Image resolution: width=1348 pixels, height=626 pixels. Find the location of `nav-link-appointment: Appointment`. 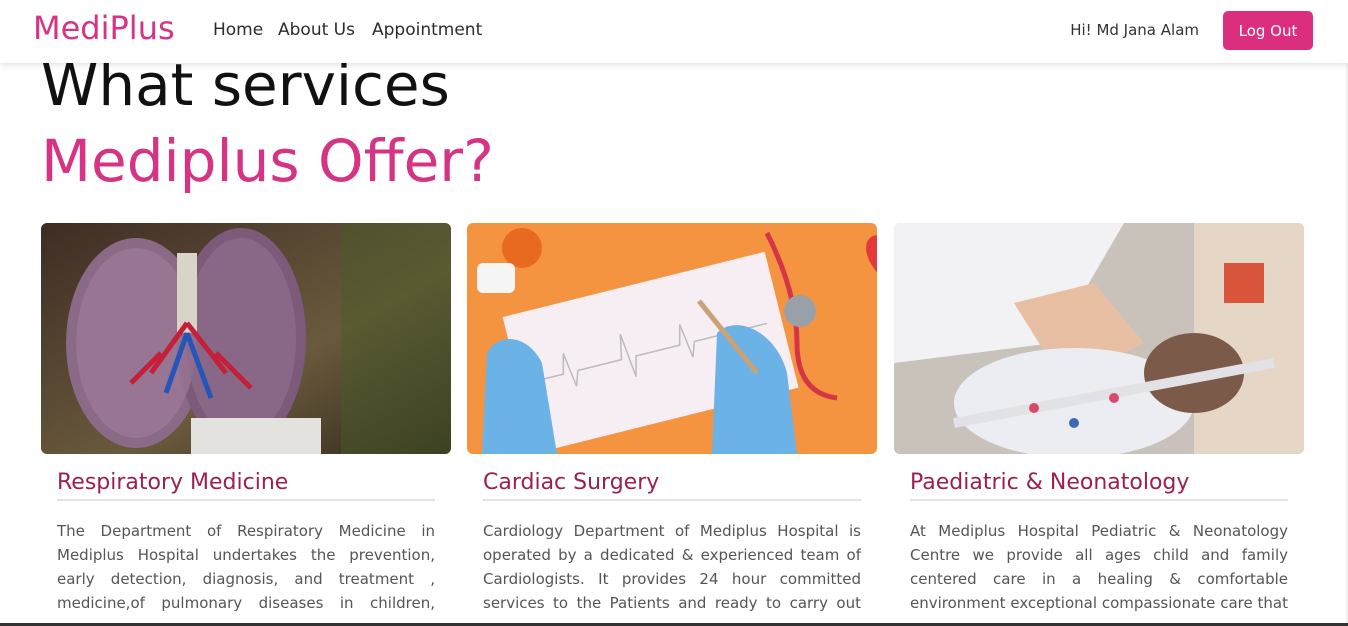

nav-link-appointment: Appointment is located at coordinates (427, 30).